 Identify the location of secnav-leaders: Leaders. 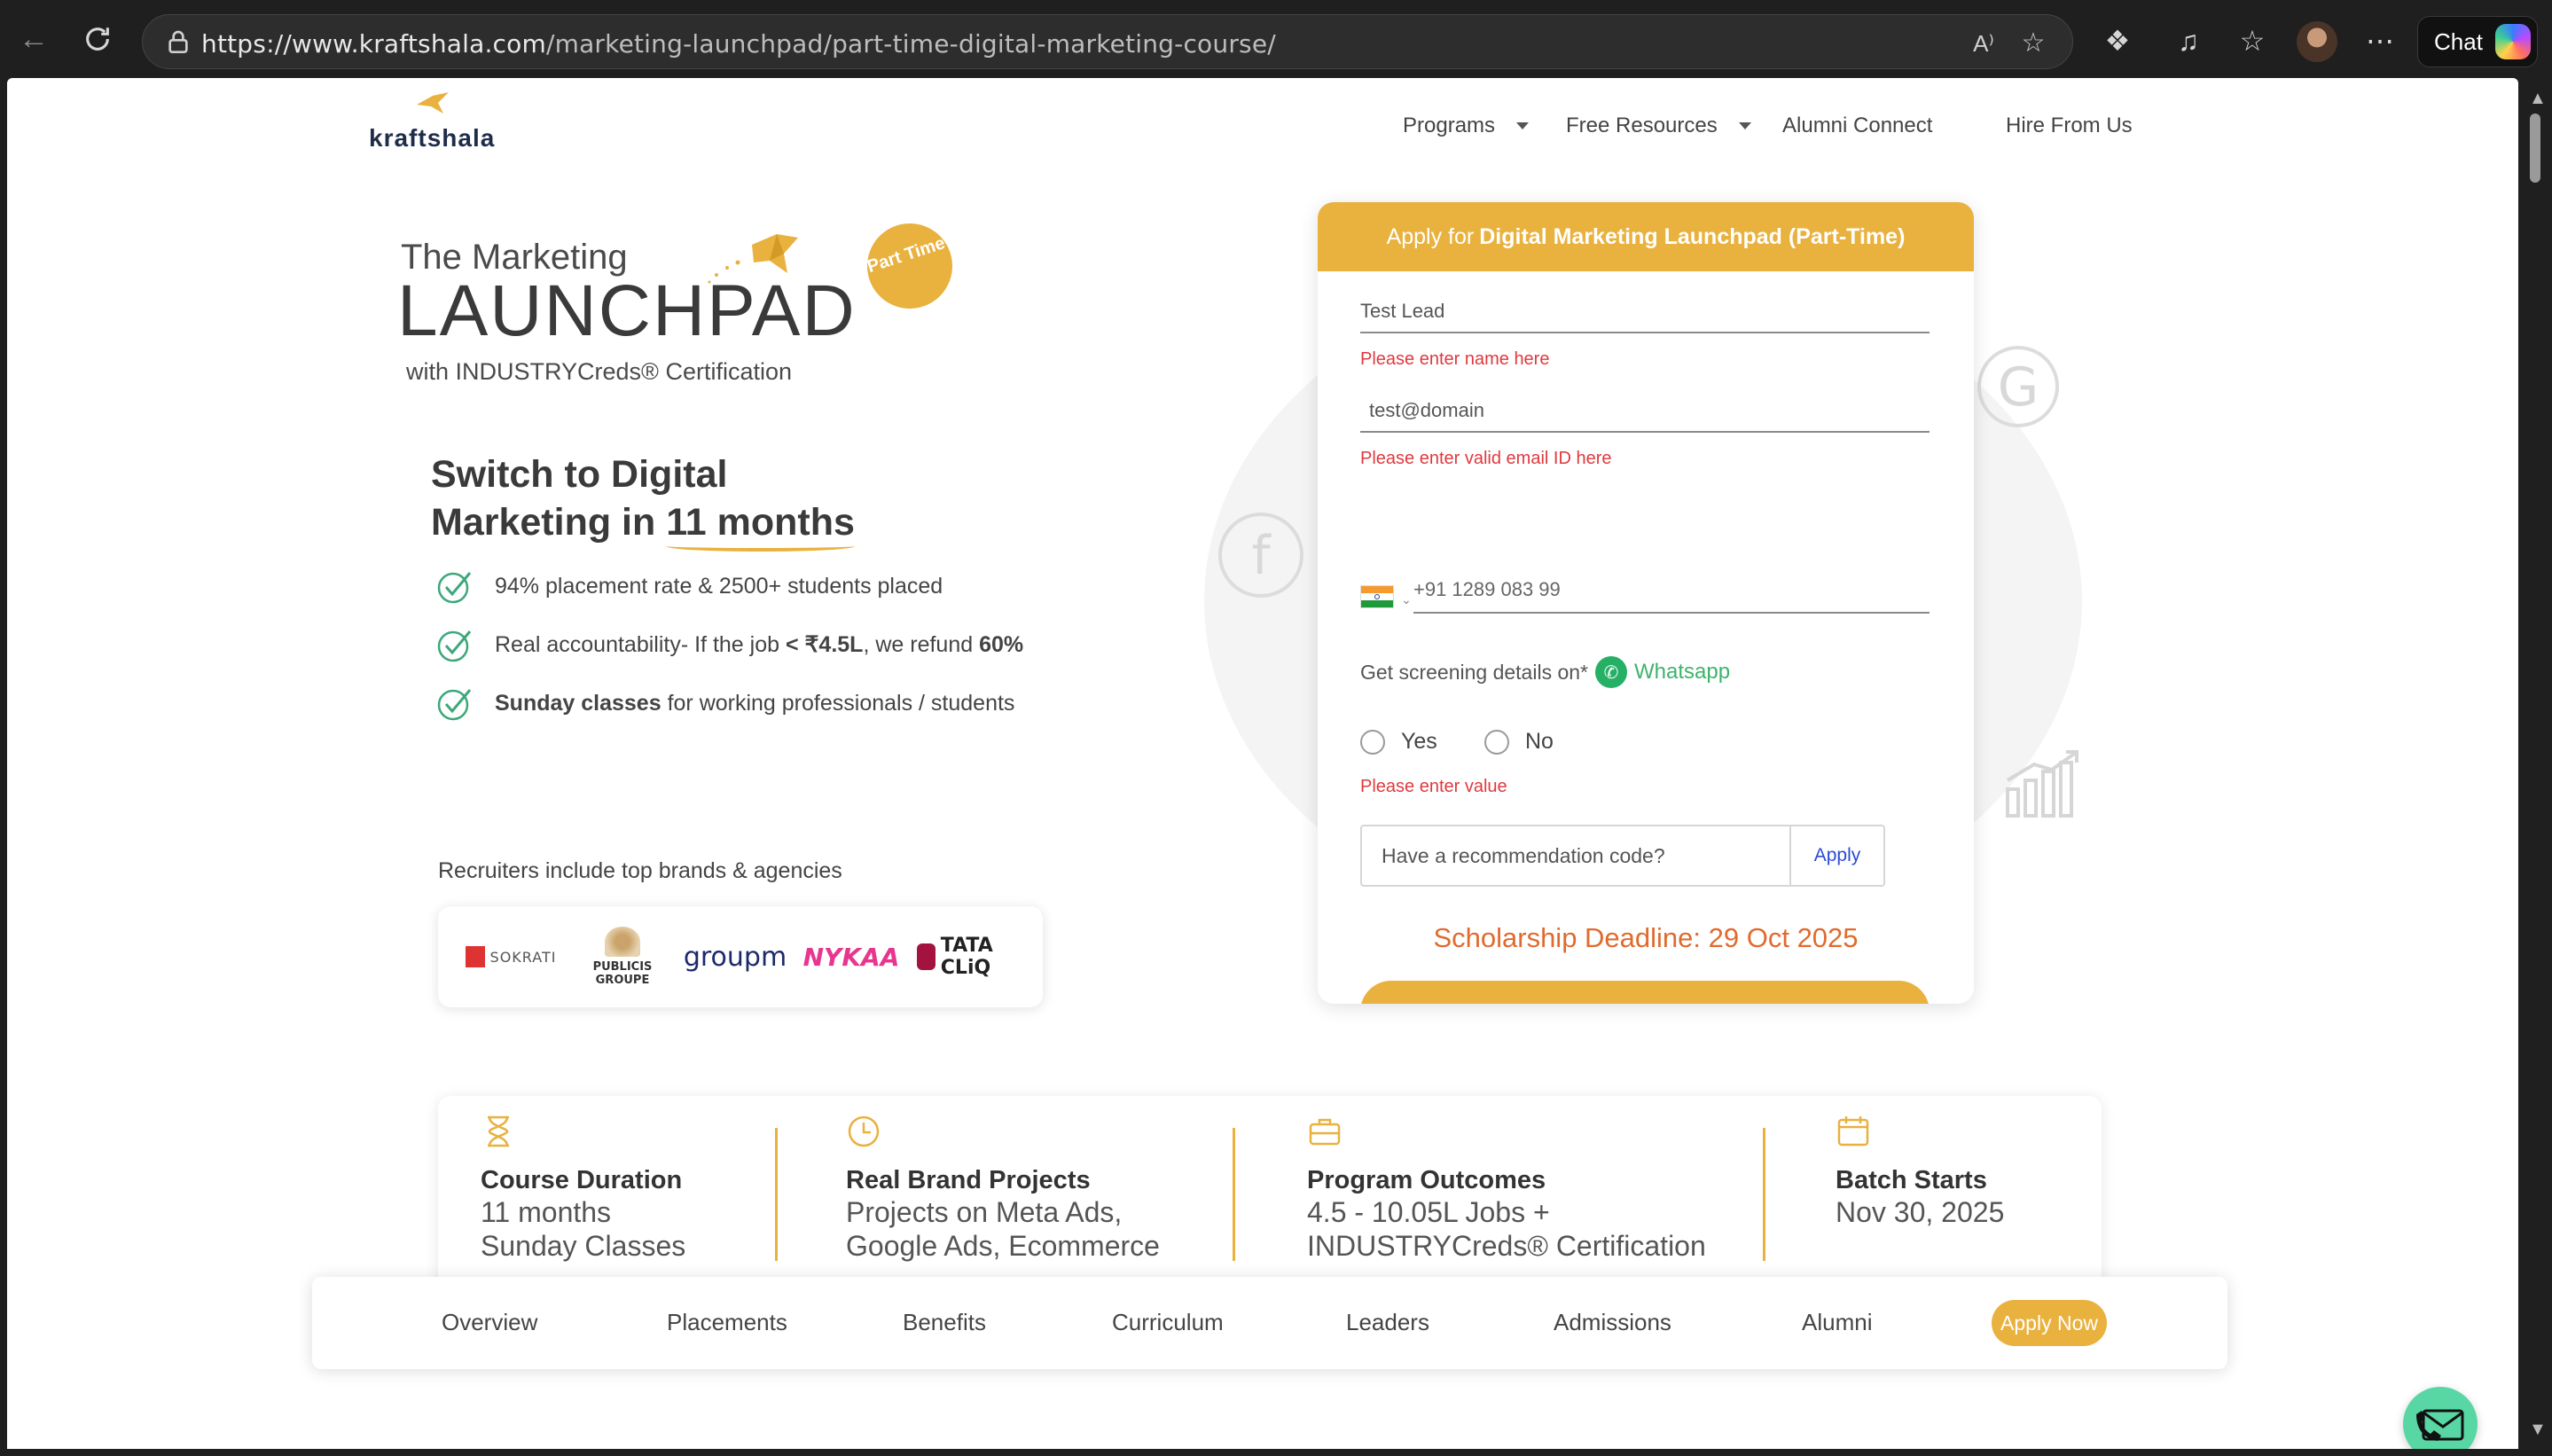
(1387, 1322).